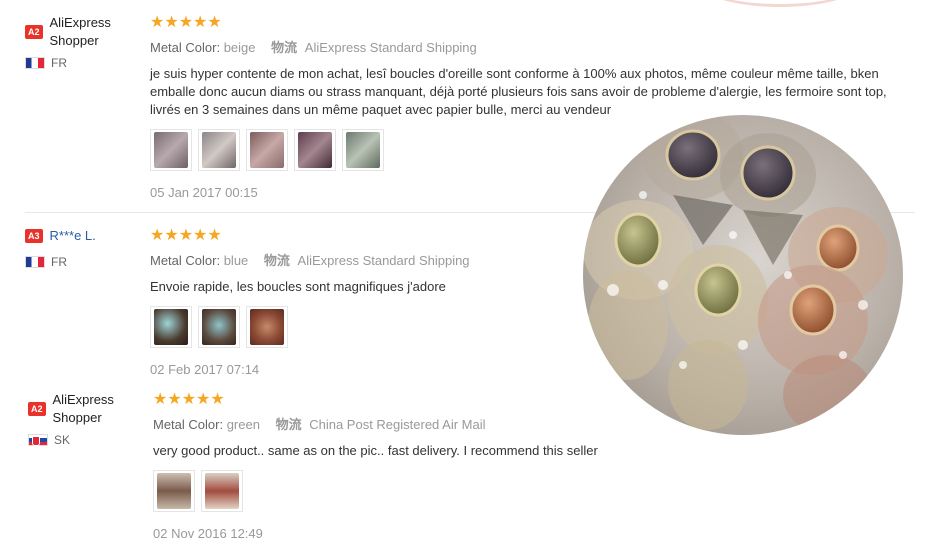 Image resolution: width=951 pixels, height=545 pixels. I want to click on reviewer-info: A2 AliExpress Shopper FR, so click(85, 42).